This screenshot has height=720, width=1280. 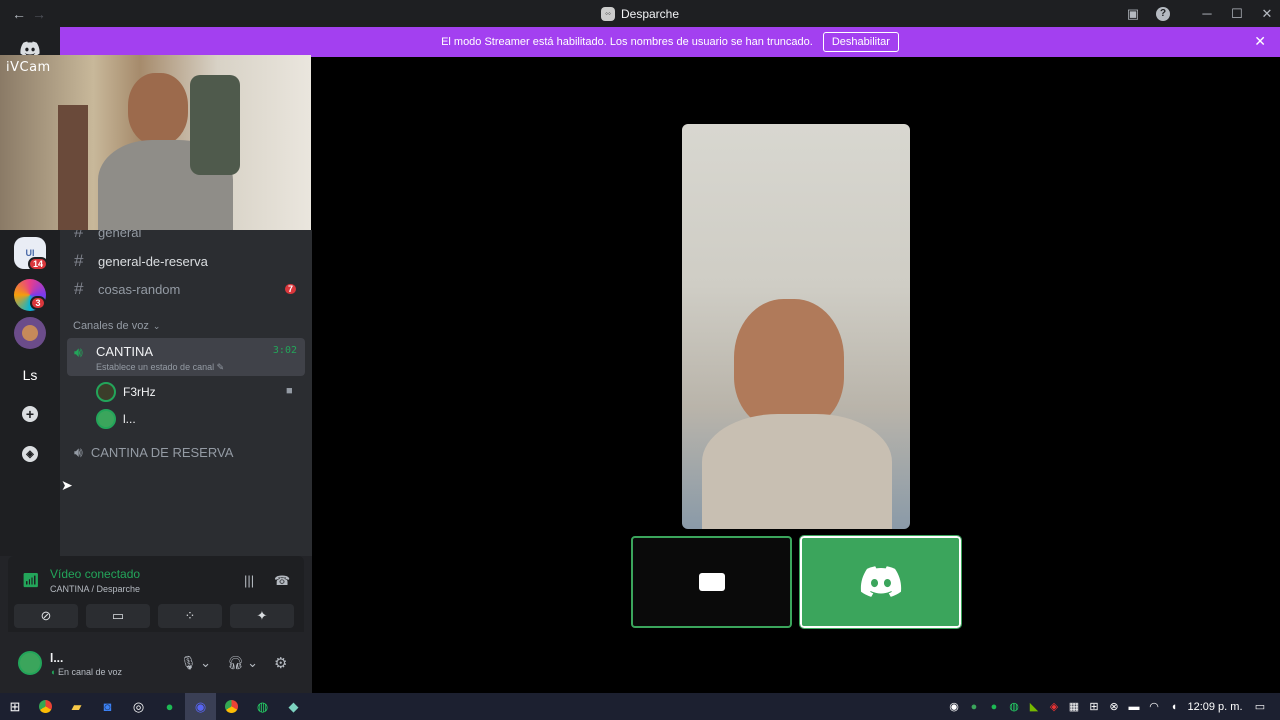 What do you see at coordinates (125, 351) in the screenshot?
I see `voice-channel-name: CANTINA` at bounding box center [125, 351].